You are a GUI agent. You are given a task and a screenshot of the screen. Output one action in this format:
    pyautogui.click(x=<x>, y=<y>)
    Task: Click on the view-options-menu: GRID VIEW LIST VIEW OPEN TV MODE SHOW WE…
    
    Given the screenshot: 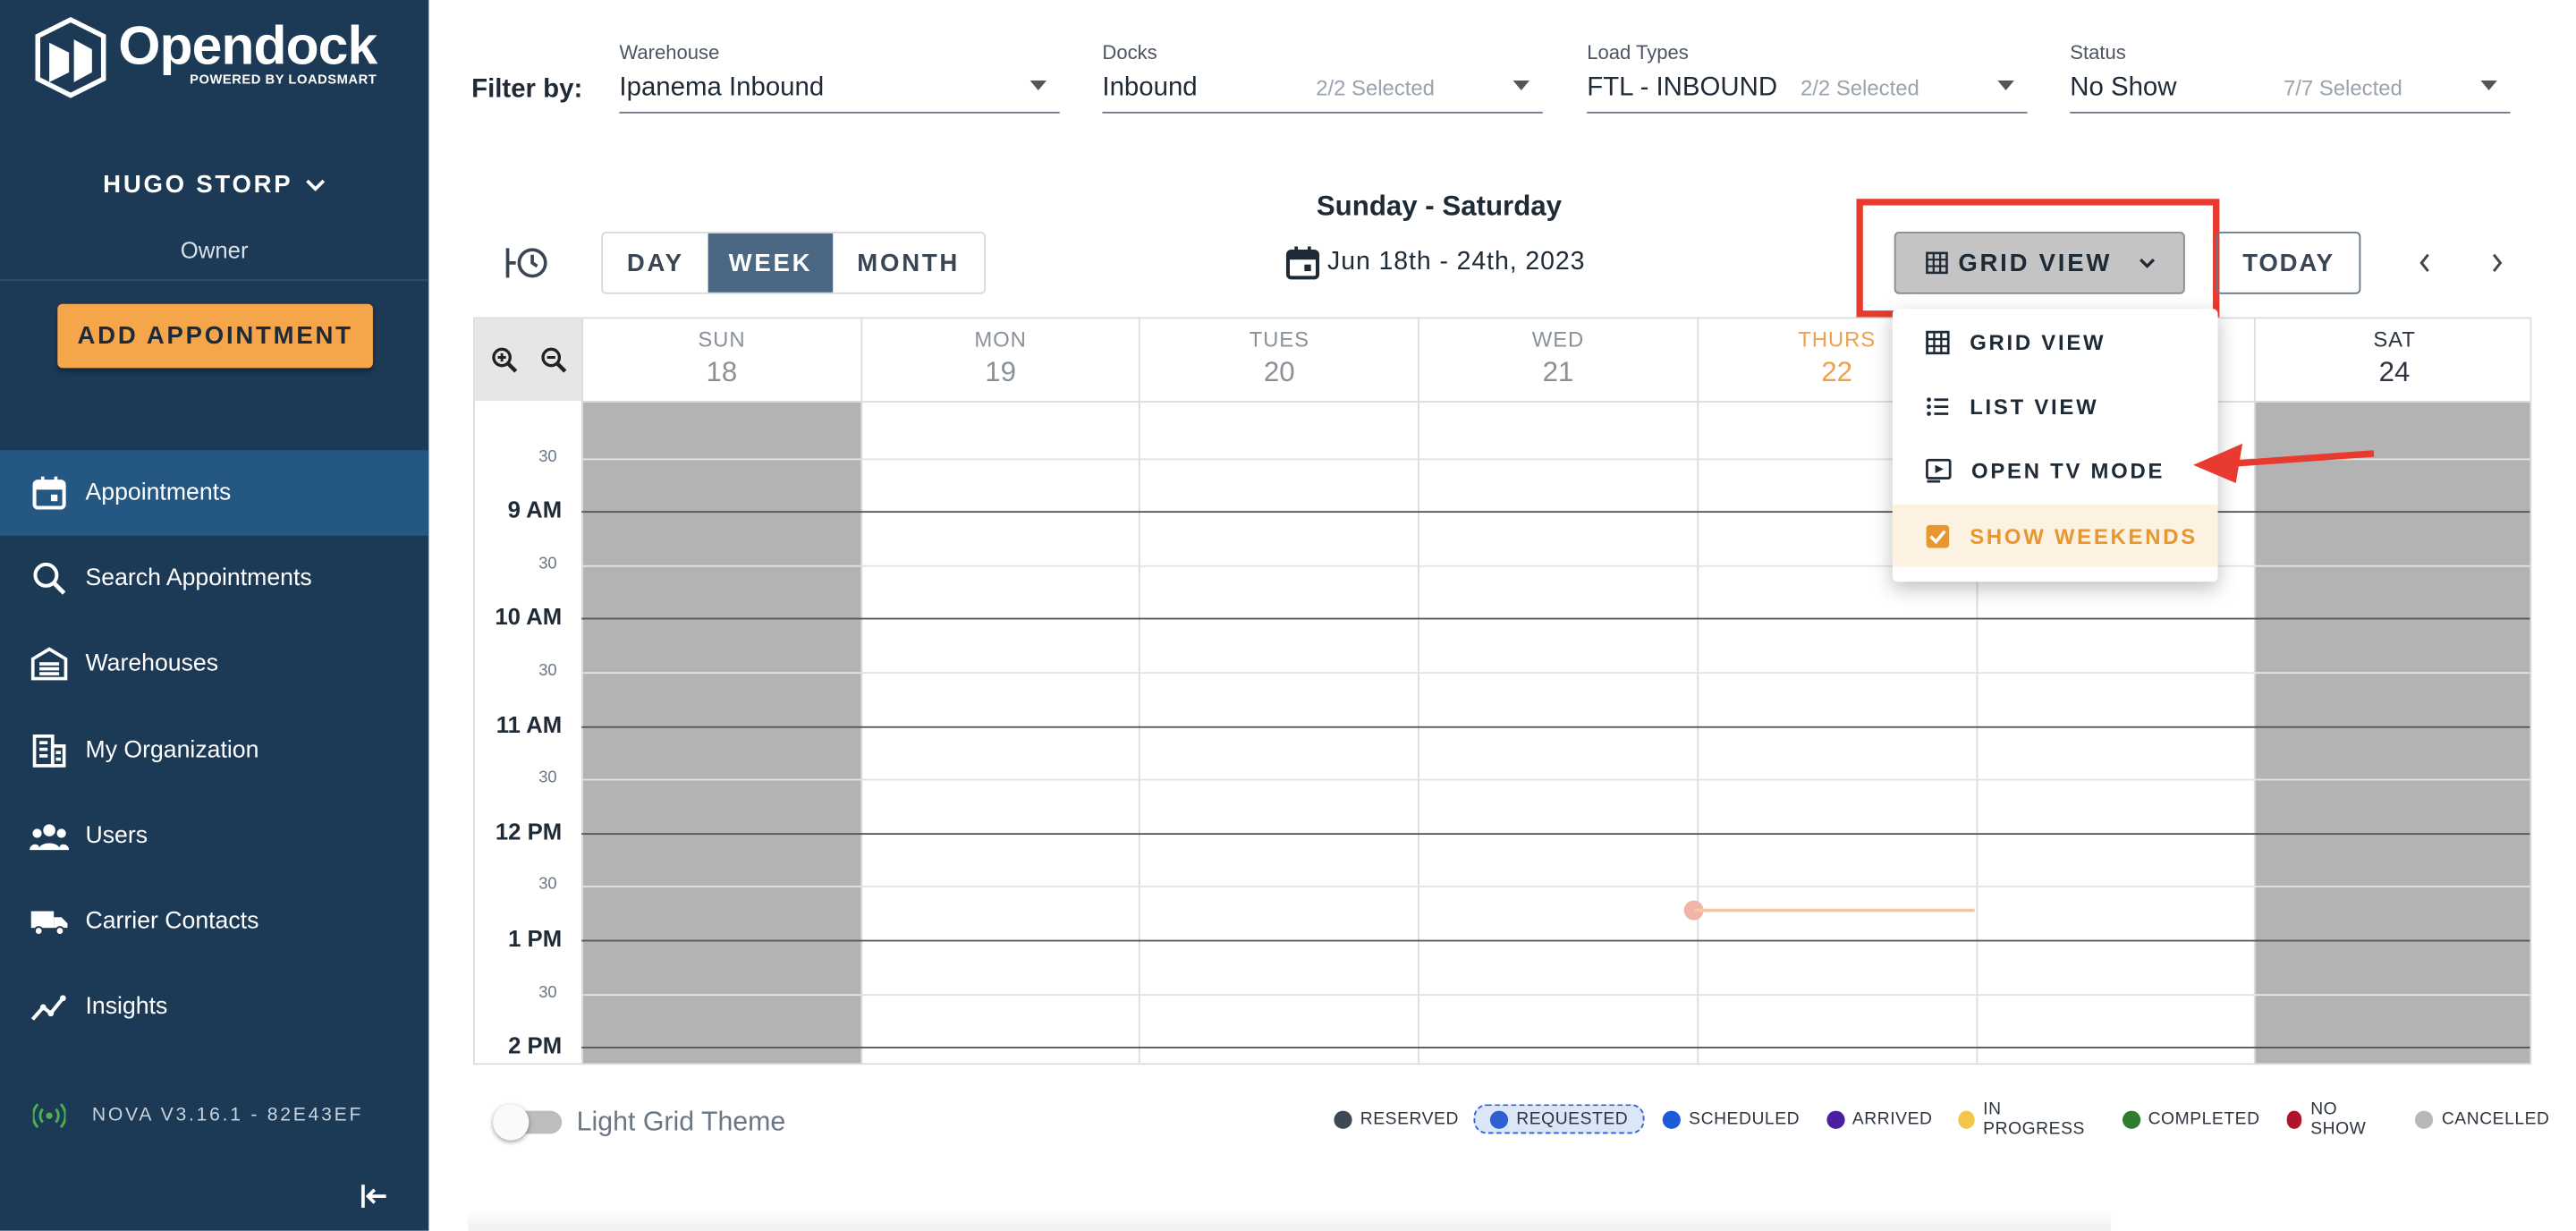 What is the action you would take?
    pyautogui.click(x=2055, y=445)
    